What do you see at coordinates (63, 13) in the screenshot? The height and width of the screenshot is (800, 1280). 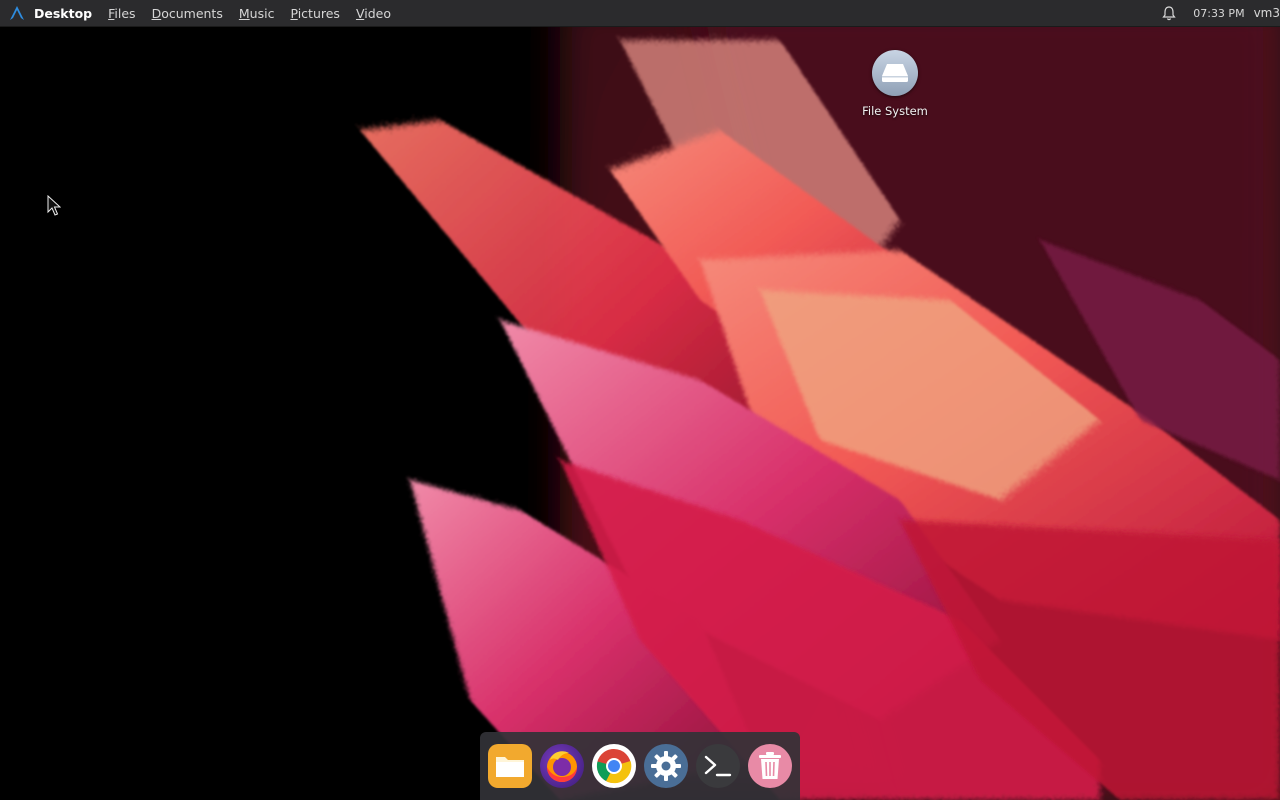 I see `app-menu-desktop: Desktop` at bounding box center [63, 13].